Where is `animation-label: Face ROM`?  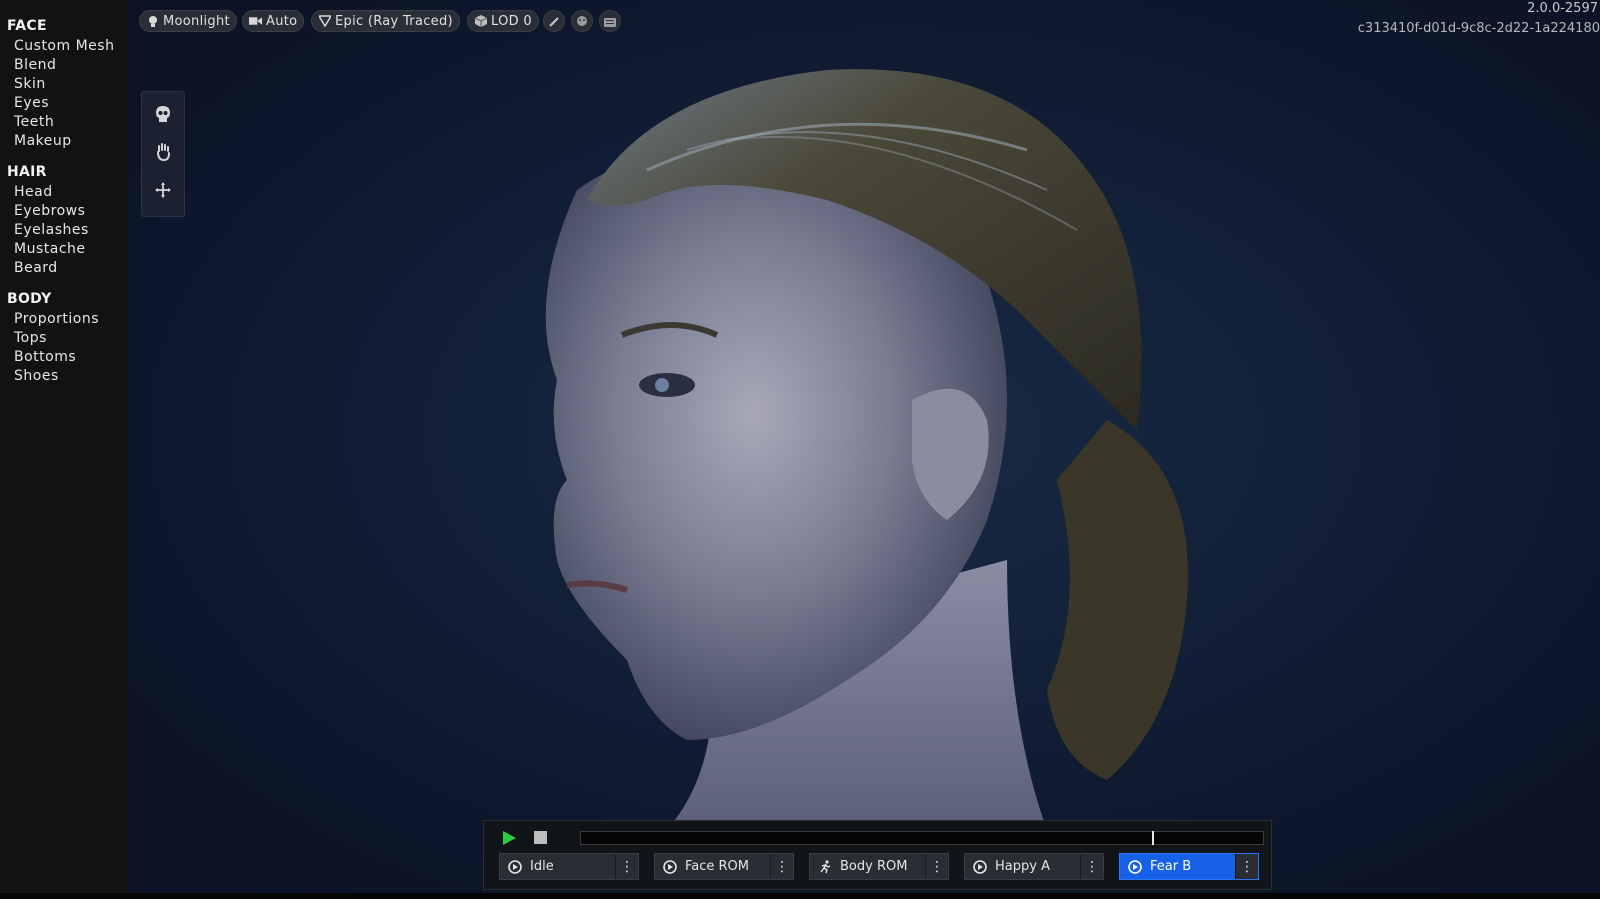 animation-label: Face ROM is located at coordinates (717, 866).